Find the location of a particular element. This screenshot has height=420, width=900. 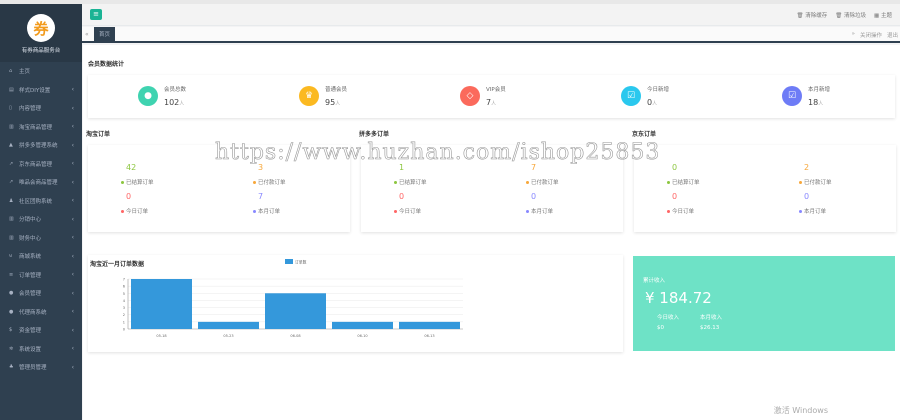

sidebar-item: ↗ 京东商品管理 ‹ is located at coordinates (41, 164).